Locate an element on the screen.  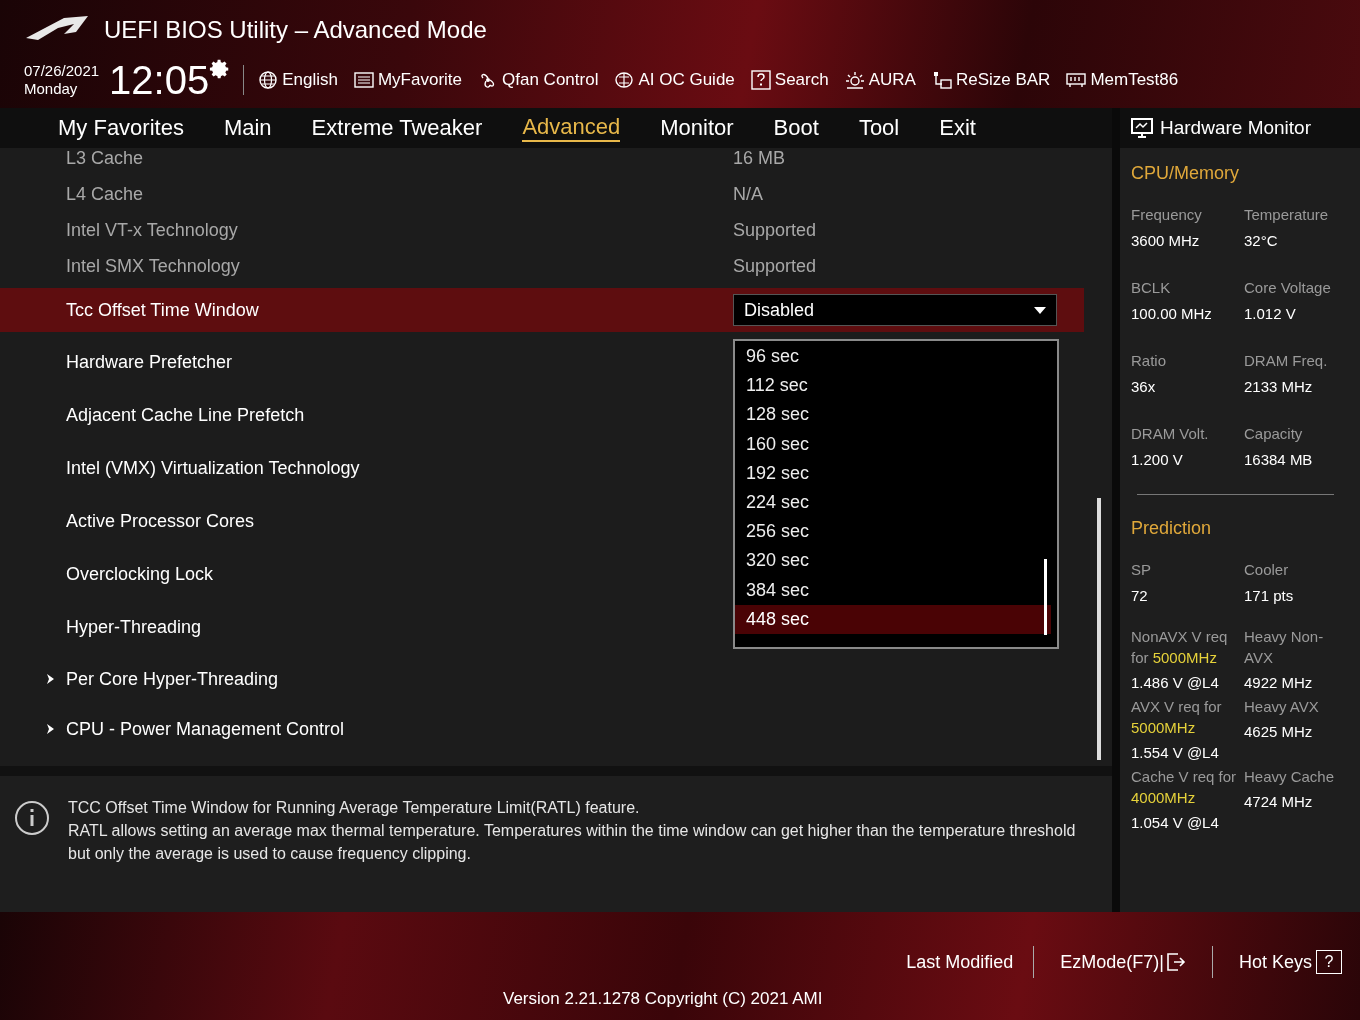
setting-label: L3 Cache is located at coordinates (105, 159).